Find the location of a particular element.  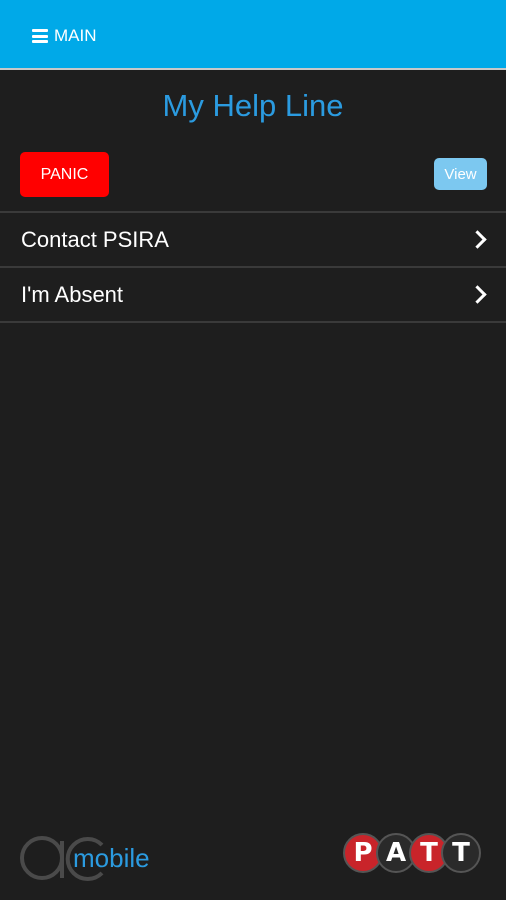

panic-button: PANIC is located at coordinates (64, 174).